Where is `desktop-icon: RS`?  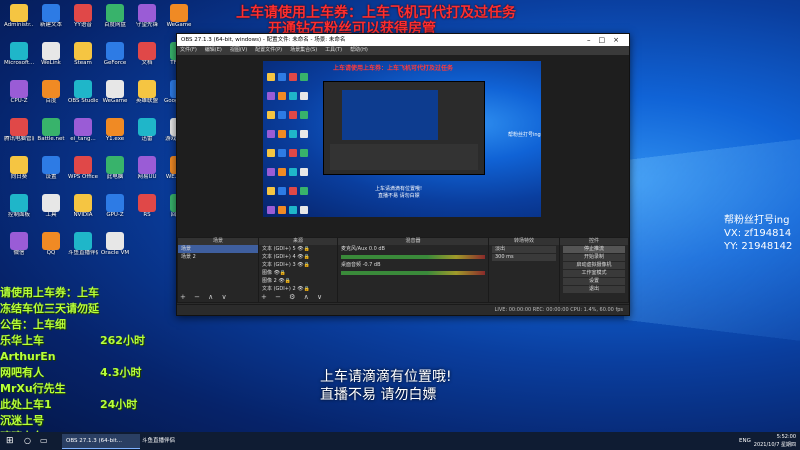 desktop-icon: RS is located at coordinates (147, 211).